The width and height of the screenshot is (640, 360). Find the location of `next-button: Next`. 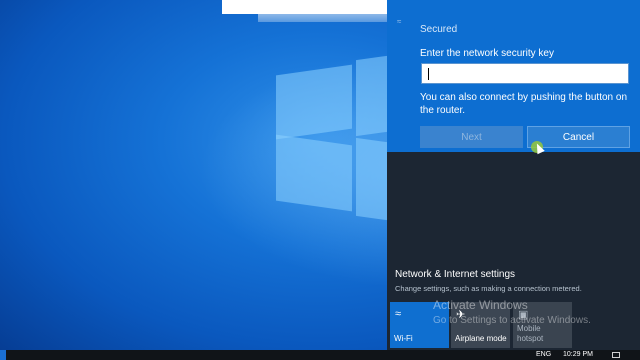

next-button: Next is located at coordinates (471, 137).